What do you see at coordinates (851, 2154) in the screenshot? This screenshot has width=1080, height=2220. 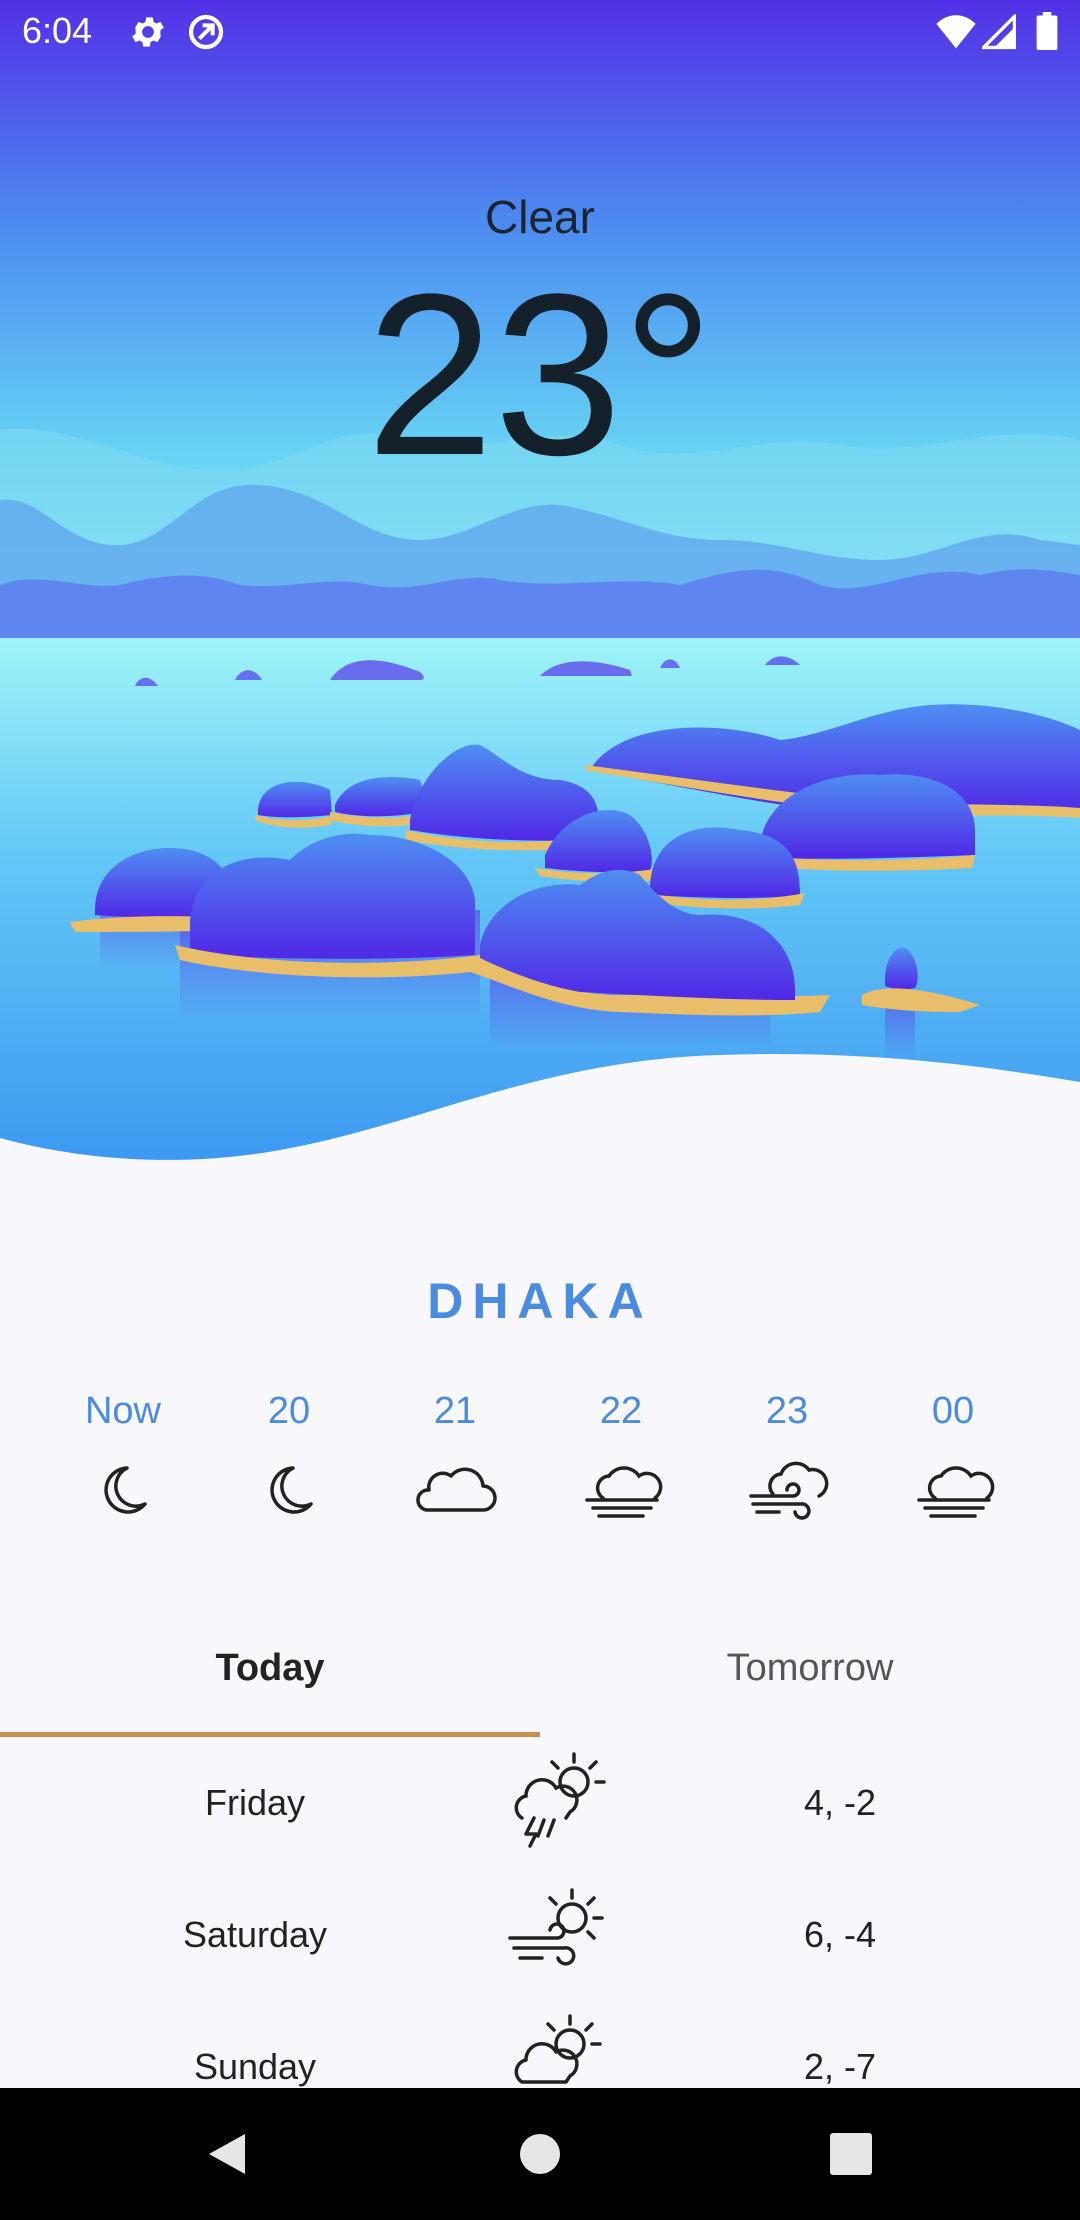 I see `recents-icon` at bounding box center [851, 2154].